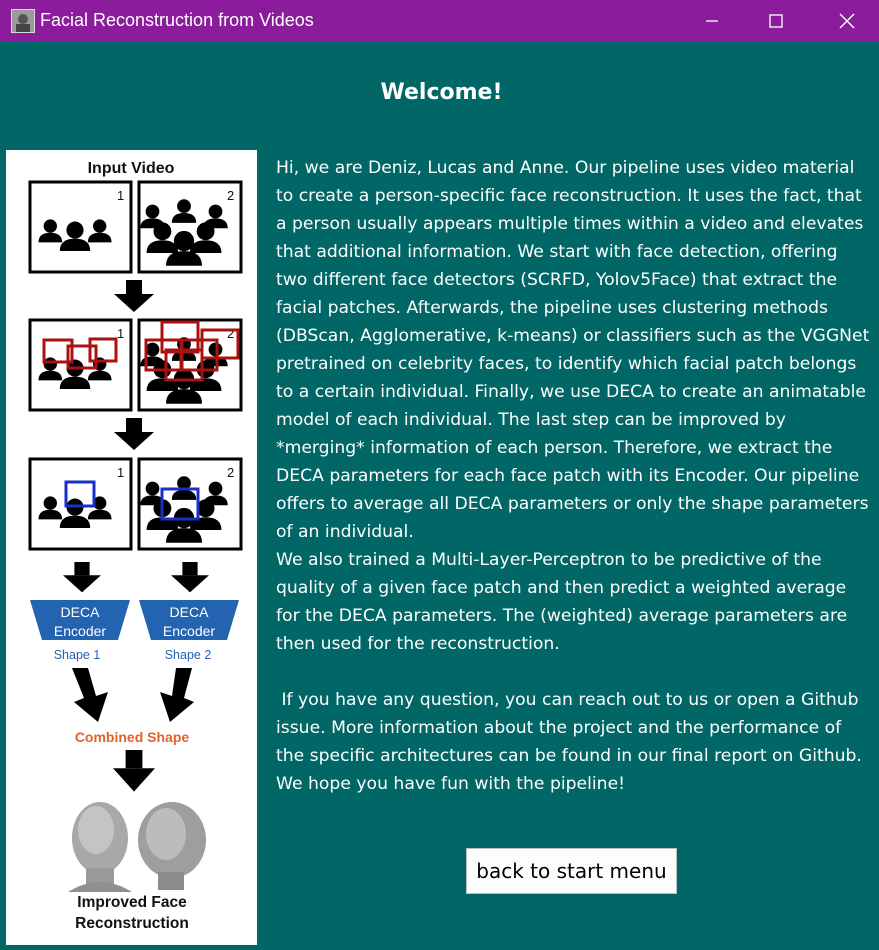  Describe the element at coordinates (575, 672) in the screenshot. I see `description-spacer` at that location.